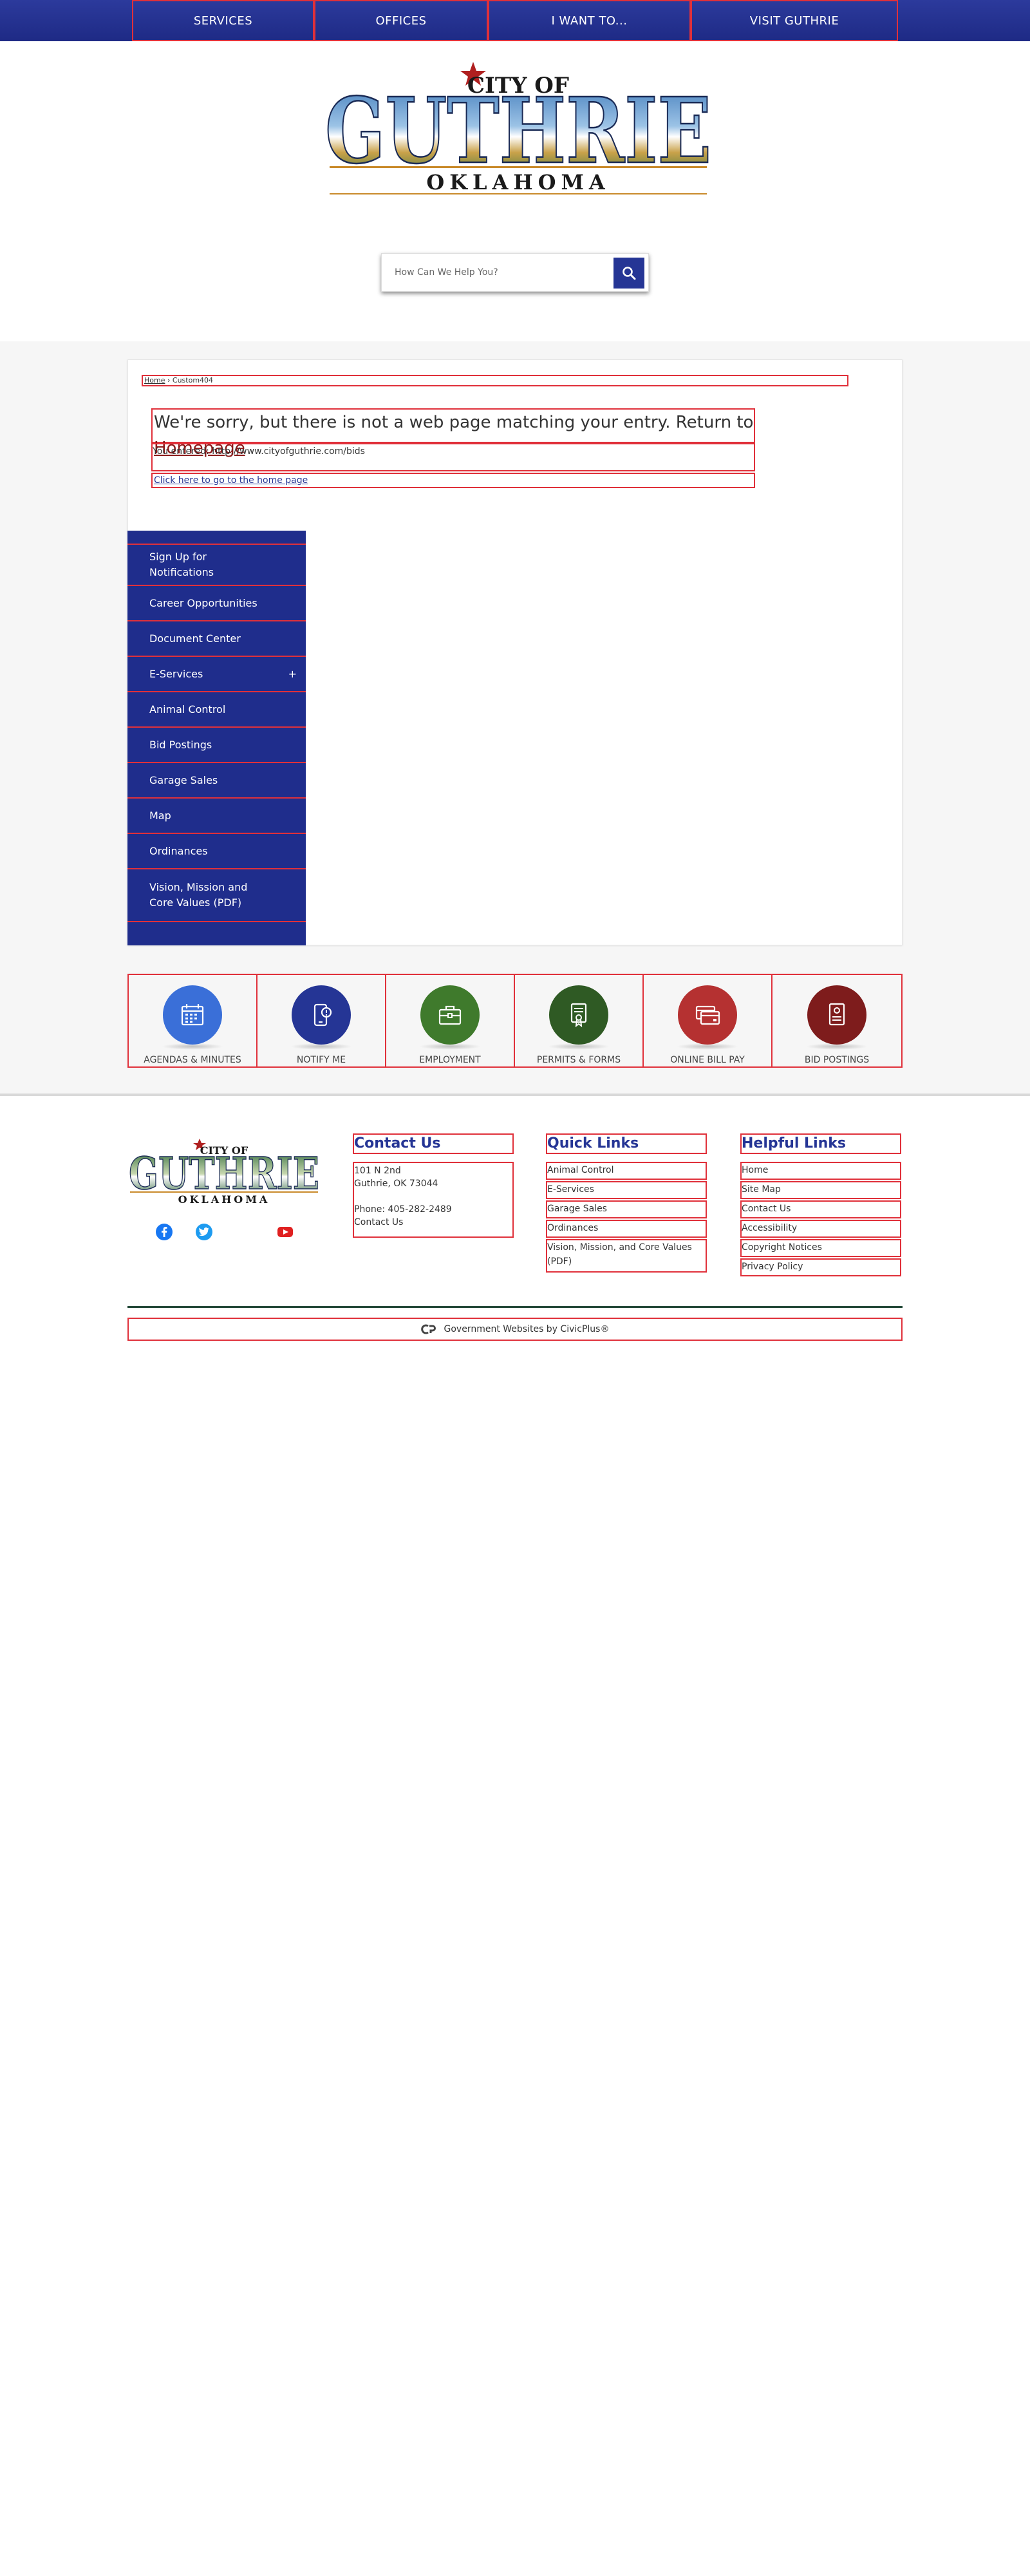  Describe the element at coordinates (154, 380) in the screenshot. I see `breadcrumb-home: Home` at that location.